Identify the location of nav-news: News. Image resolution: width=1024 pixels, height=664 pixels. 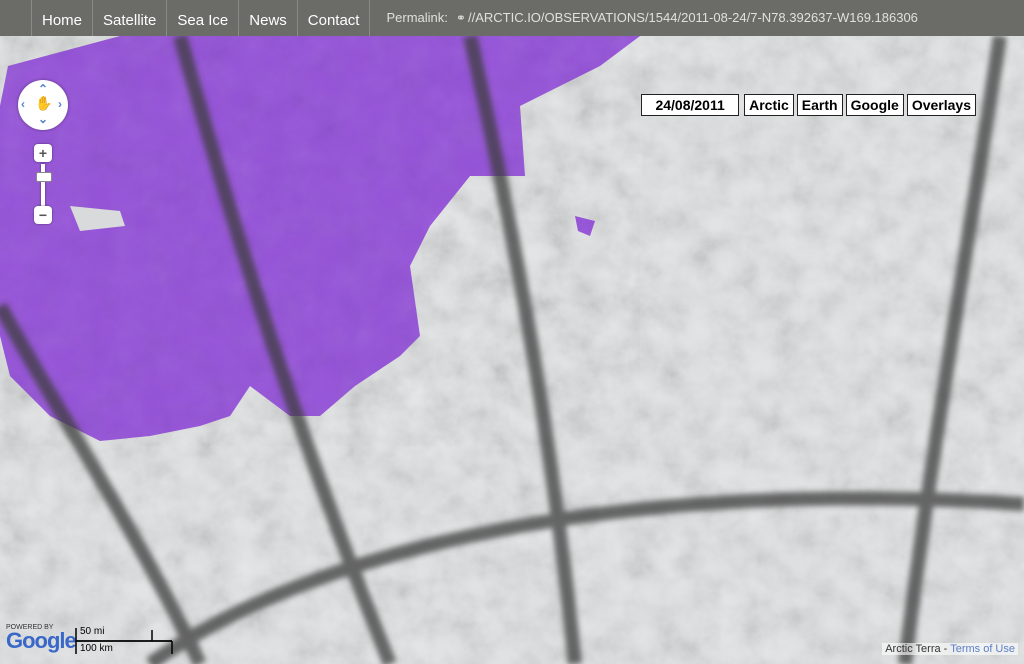
(268, 18).